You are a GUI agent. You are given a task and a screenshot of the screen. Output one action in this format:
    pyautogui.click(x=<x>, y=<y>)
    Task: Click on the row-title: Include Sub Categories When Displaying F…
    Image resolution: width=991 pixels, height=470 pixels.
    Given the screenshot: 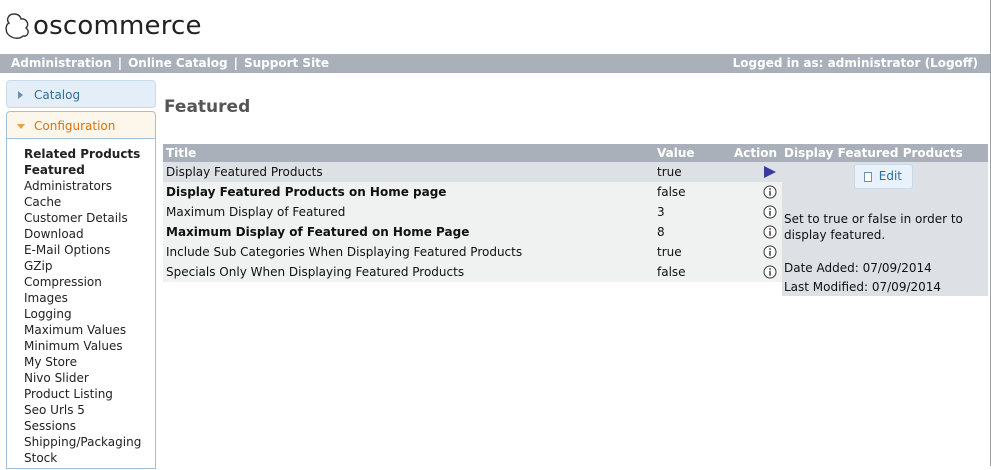 What is the action you would take?
    pyautogui.click(x=344, y=252)
    